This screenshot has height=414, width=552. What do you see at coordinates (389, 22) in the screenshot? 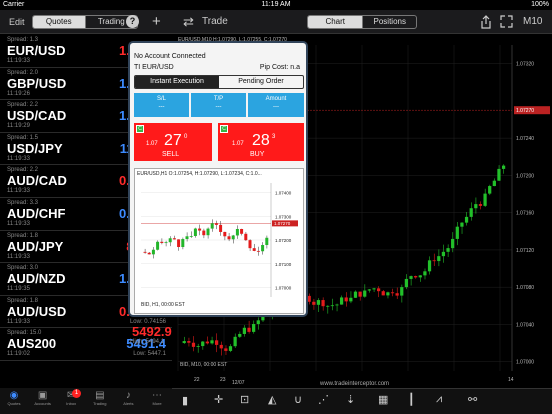
I see `tab-positions: Positions` at bounding box center [389, 22].